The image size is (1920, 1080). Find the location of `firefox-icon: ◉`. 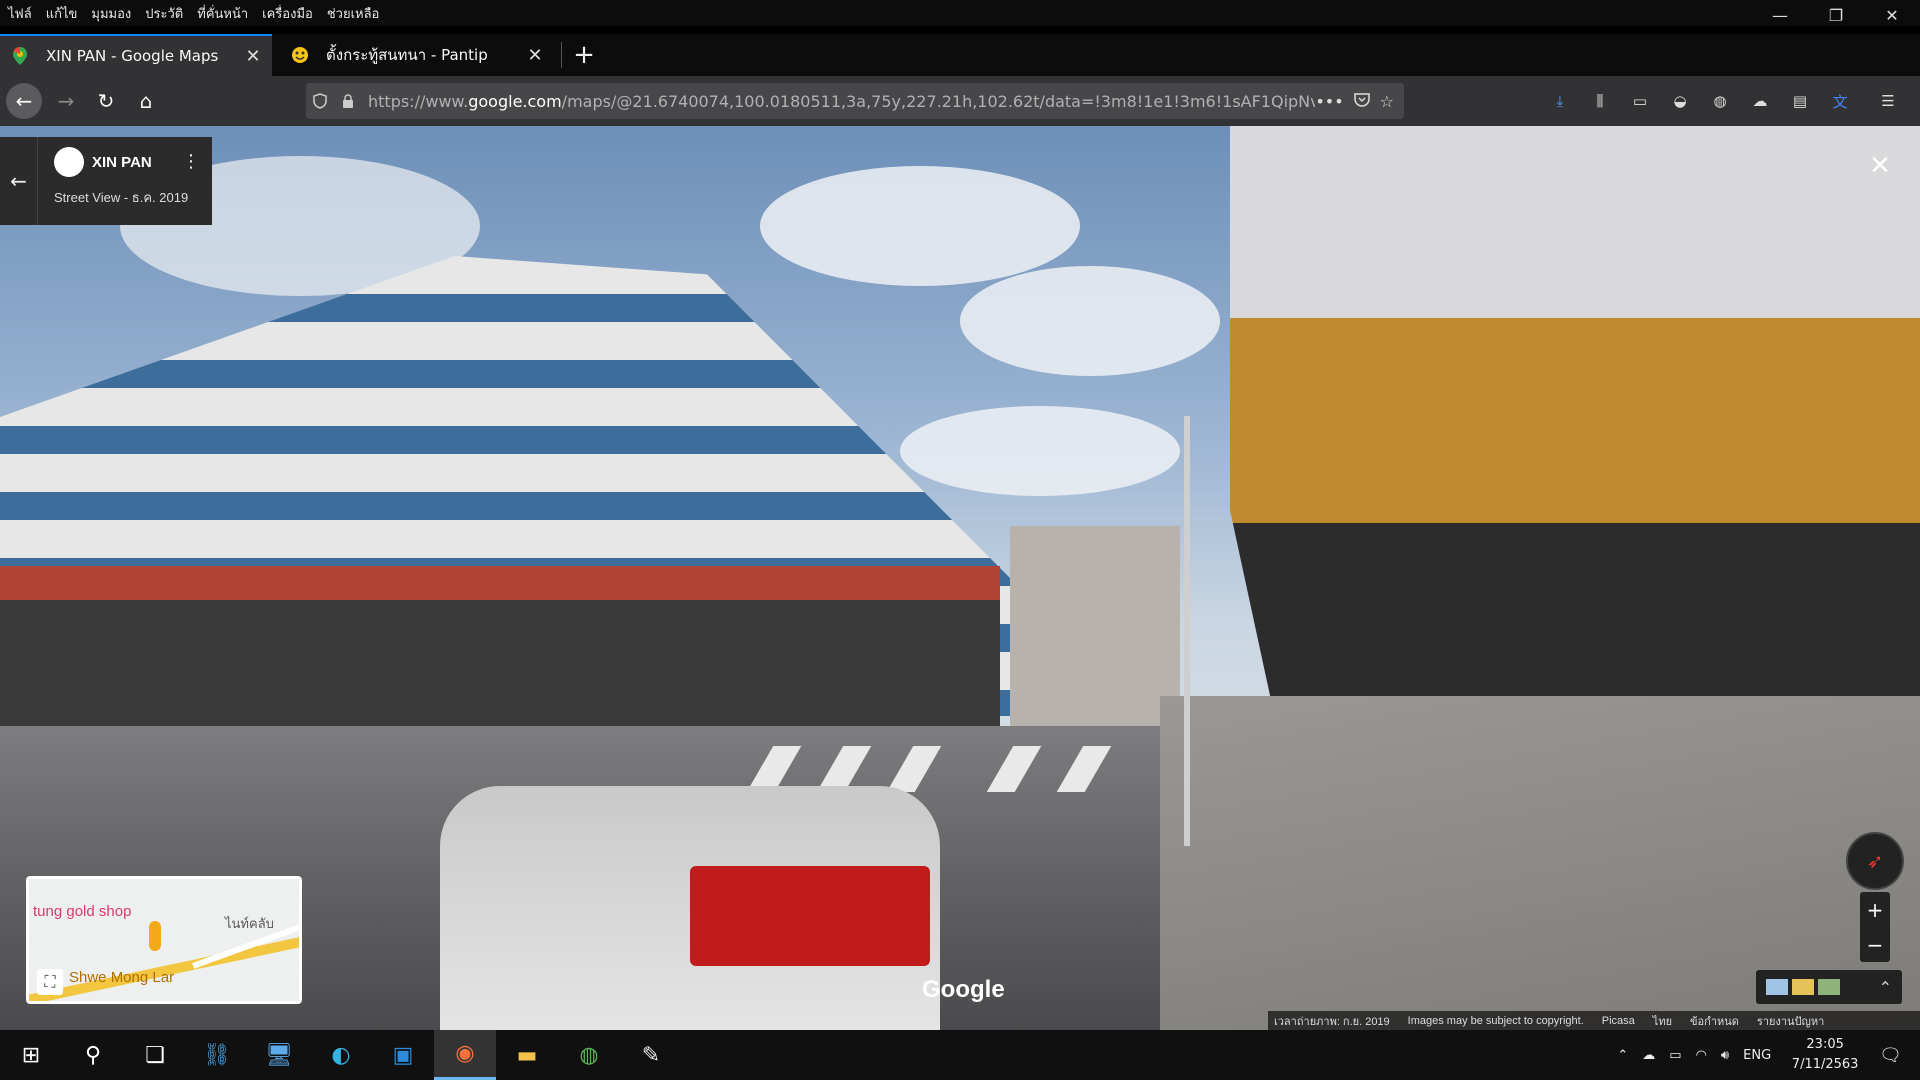

firefox-icon: ◉ is located at coordinates (465, 1055).